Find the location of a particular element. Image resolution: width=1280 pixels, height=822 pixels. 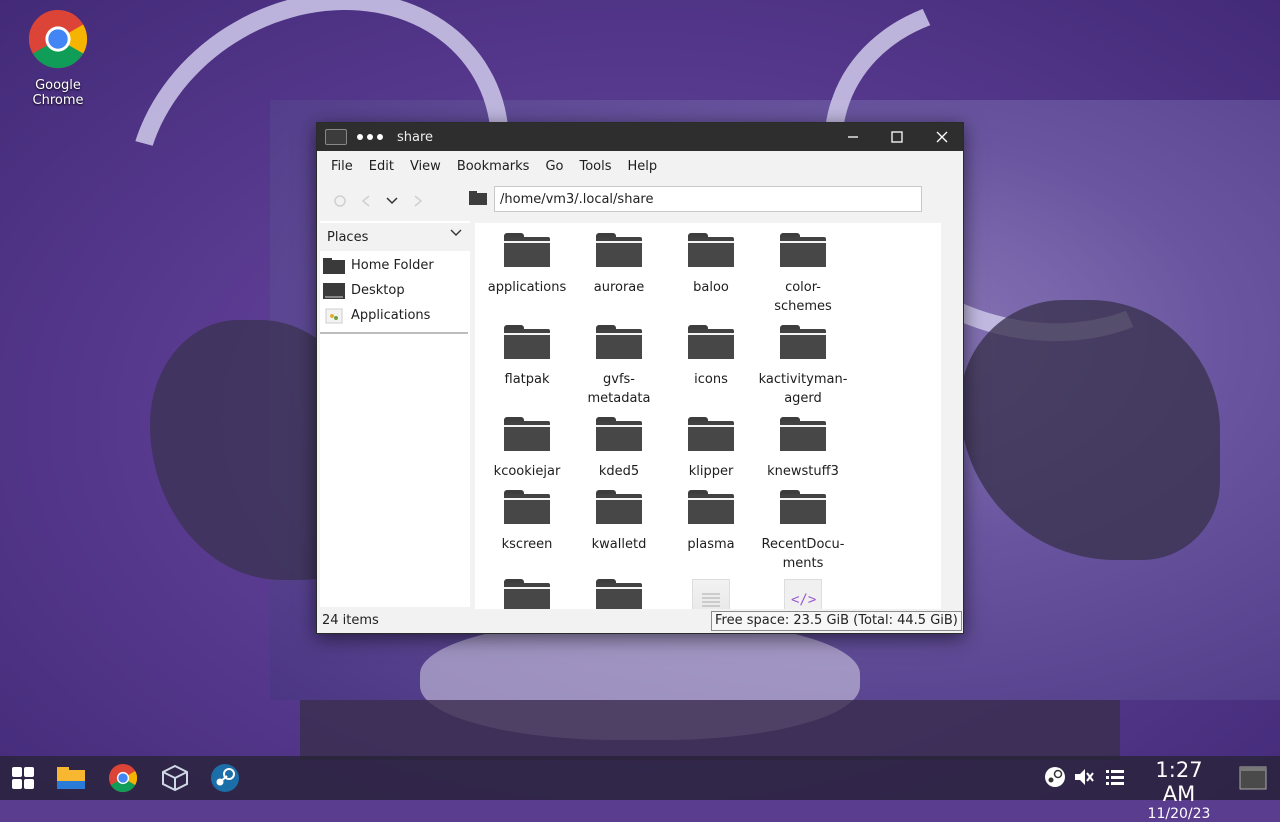

tray-menu is located at coordinates (1115, 779).